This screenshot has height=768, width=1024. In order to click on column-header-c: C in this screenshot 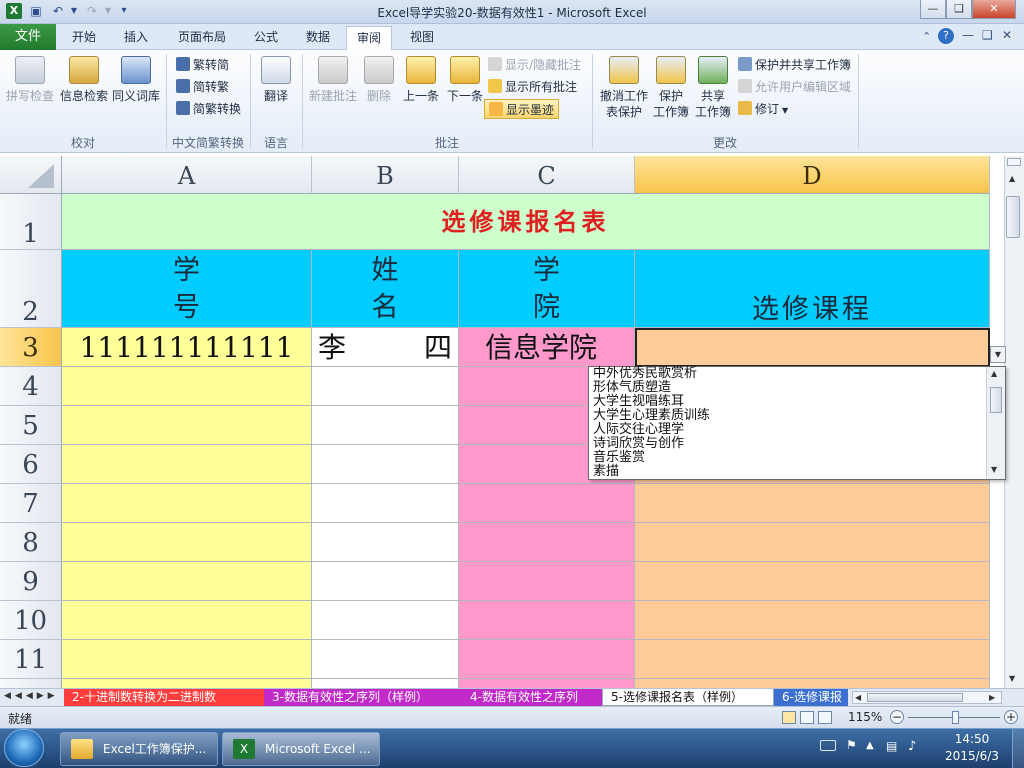, I will do `click(547, 175)`.